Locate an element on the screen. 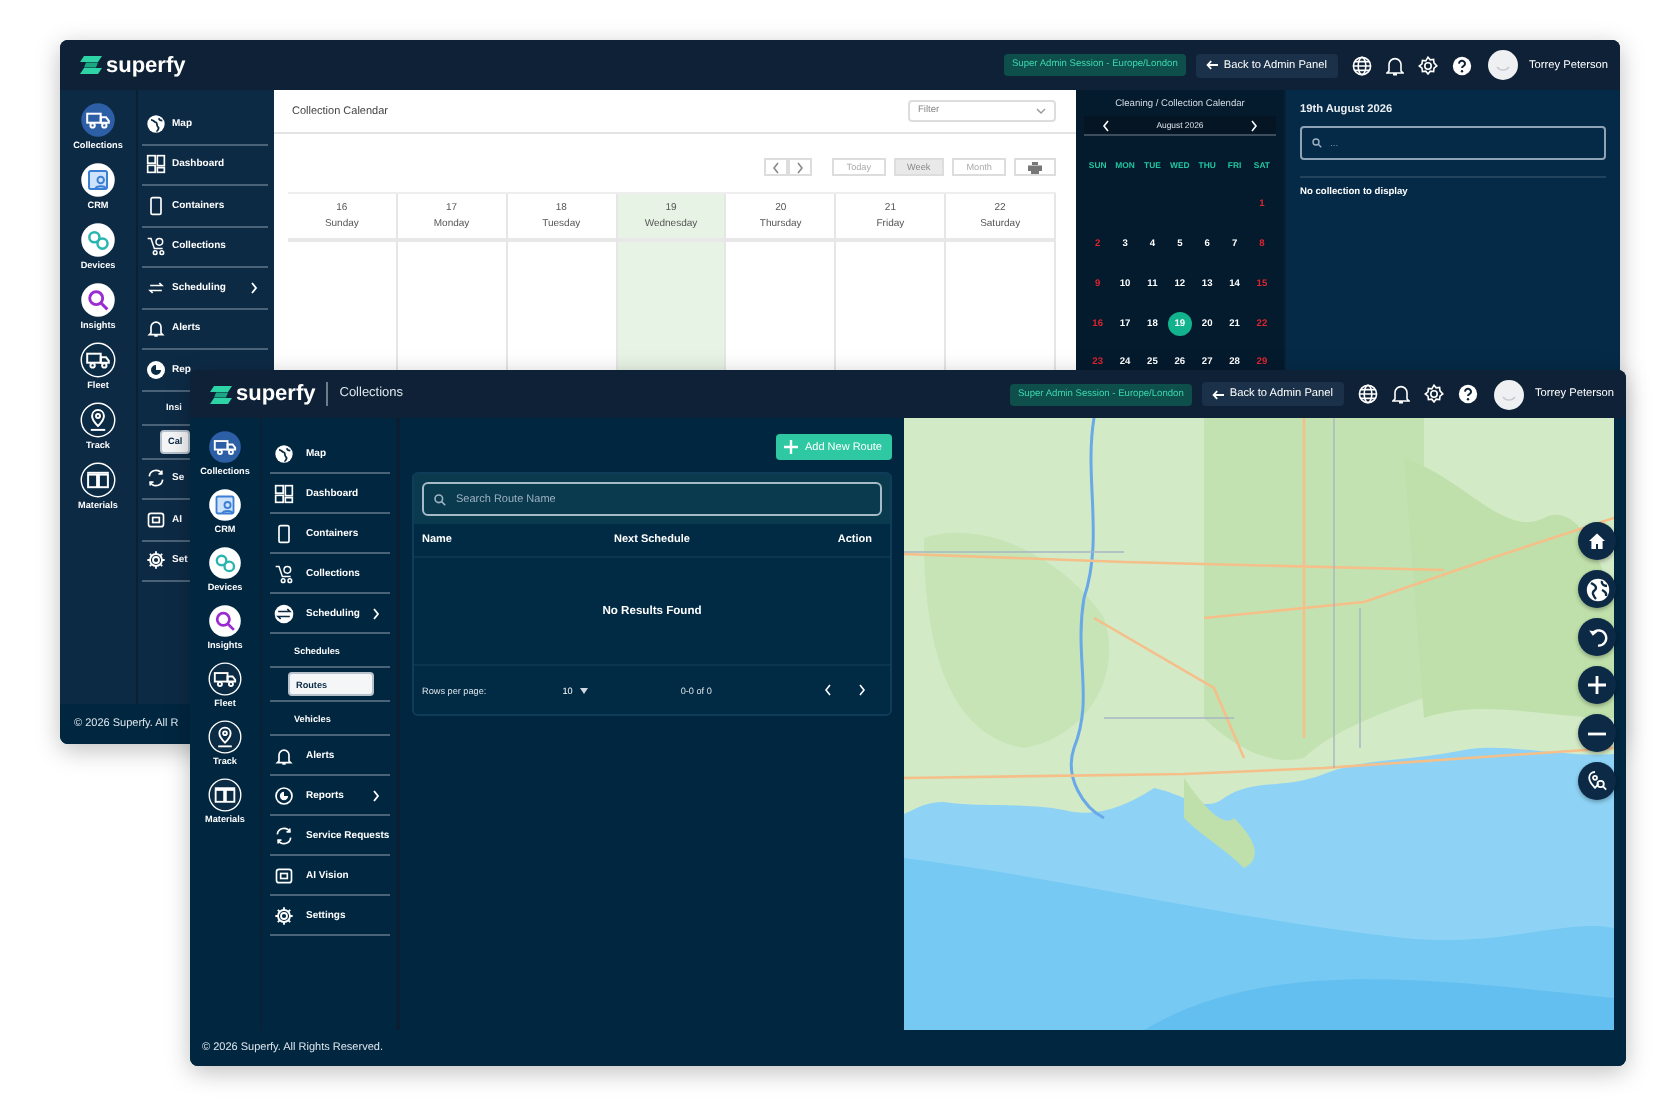  print-button is located at coordinates (1035, 167).